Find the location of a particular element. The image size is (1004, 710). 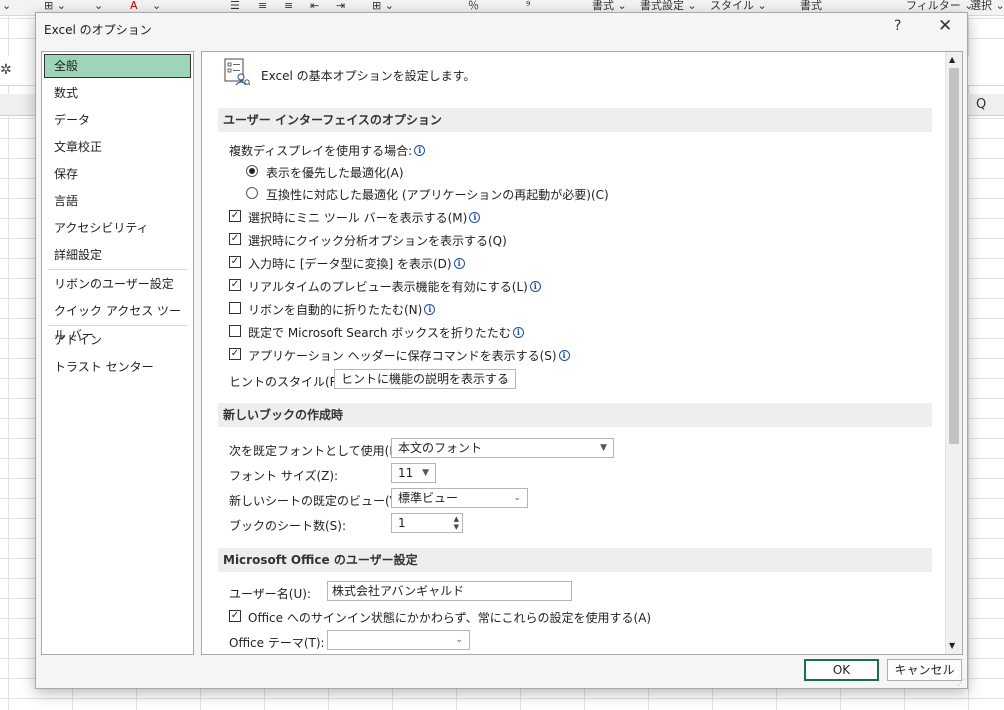

tooltip-style-select: ヒントに機能の説明を表示する ⌄ is located at coordinates (425, 379).